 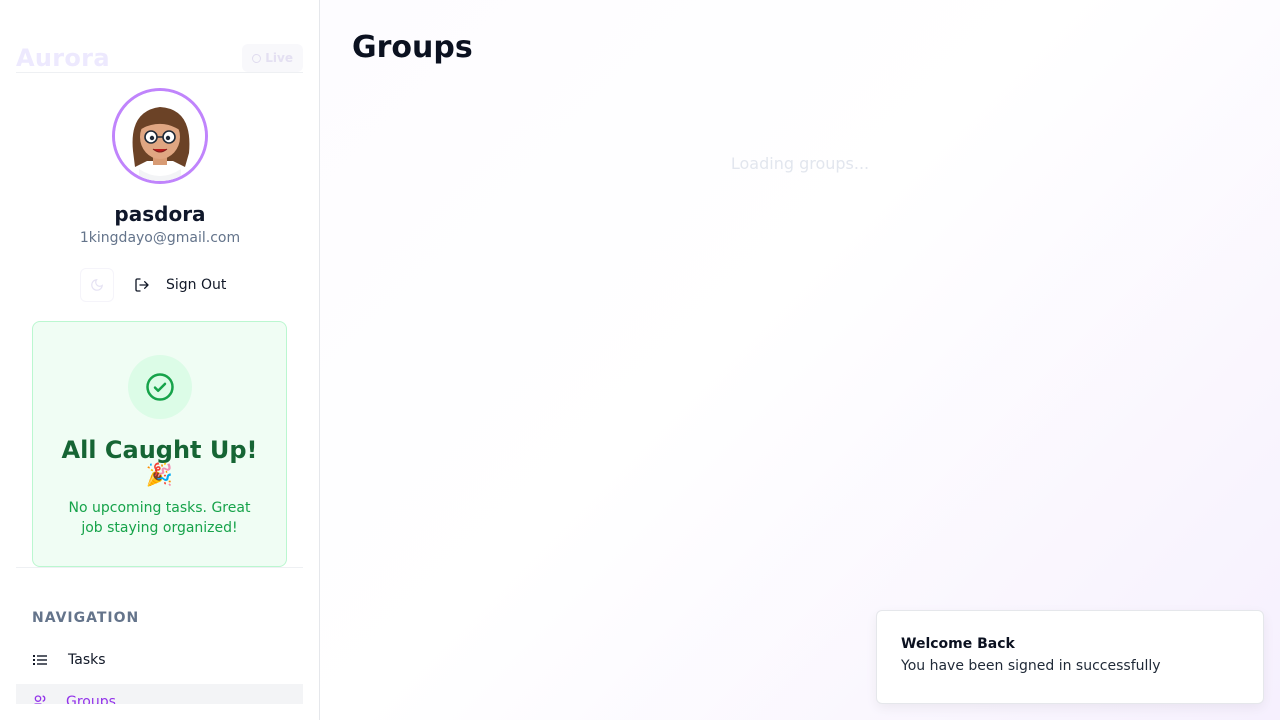 I want to click on check-circle-icon, so click(x=159, y=387).